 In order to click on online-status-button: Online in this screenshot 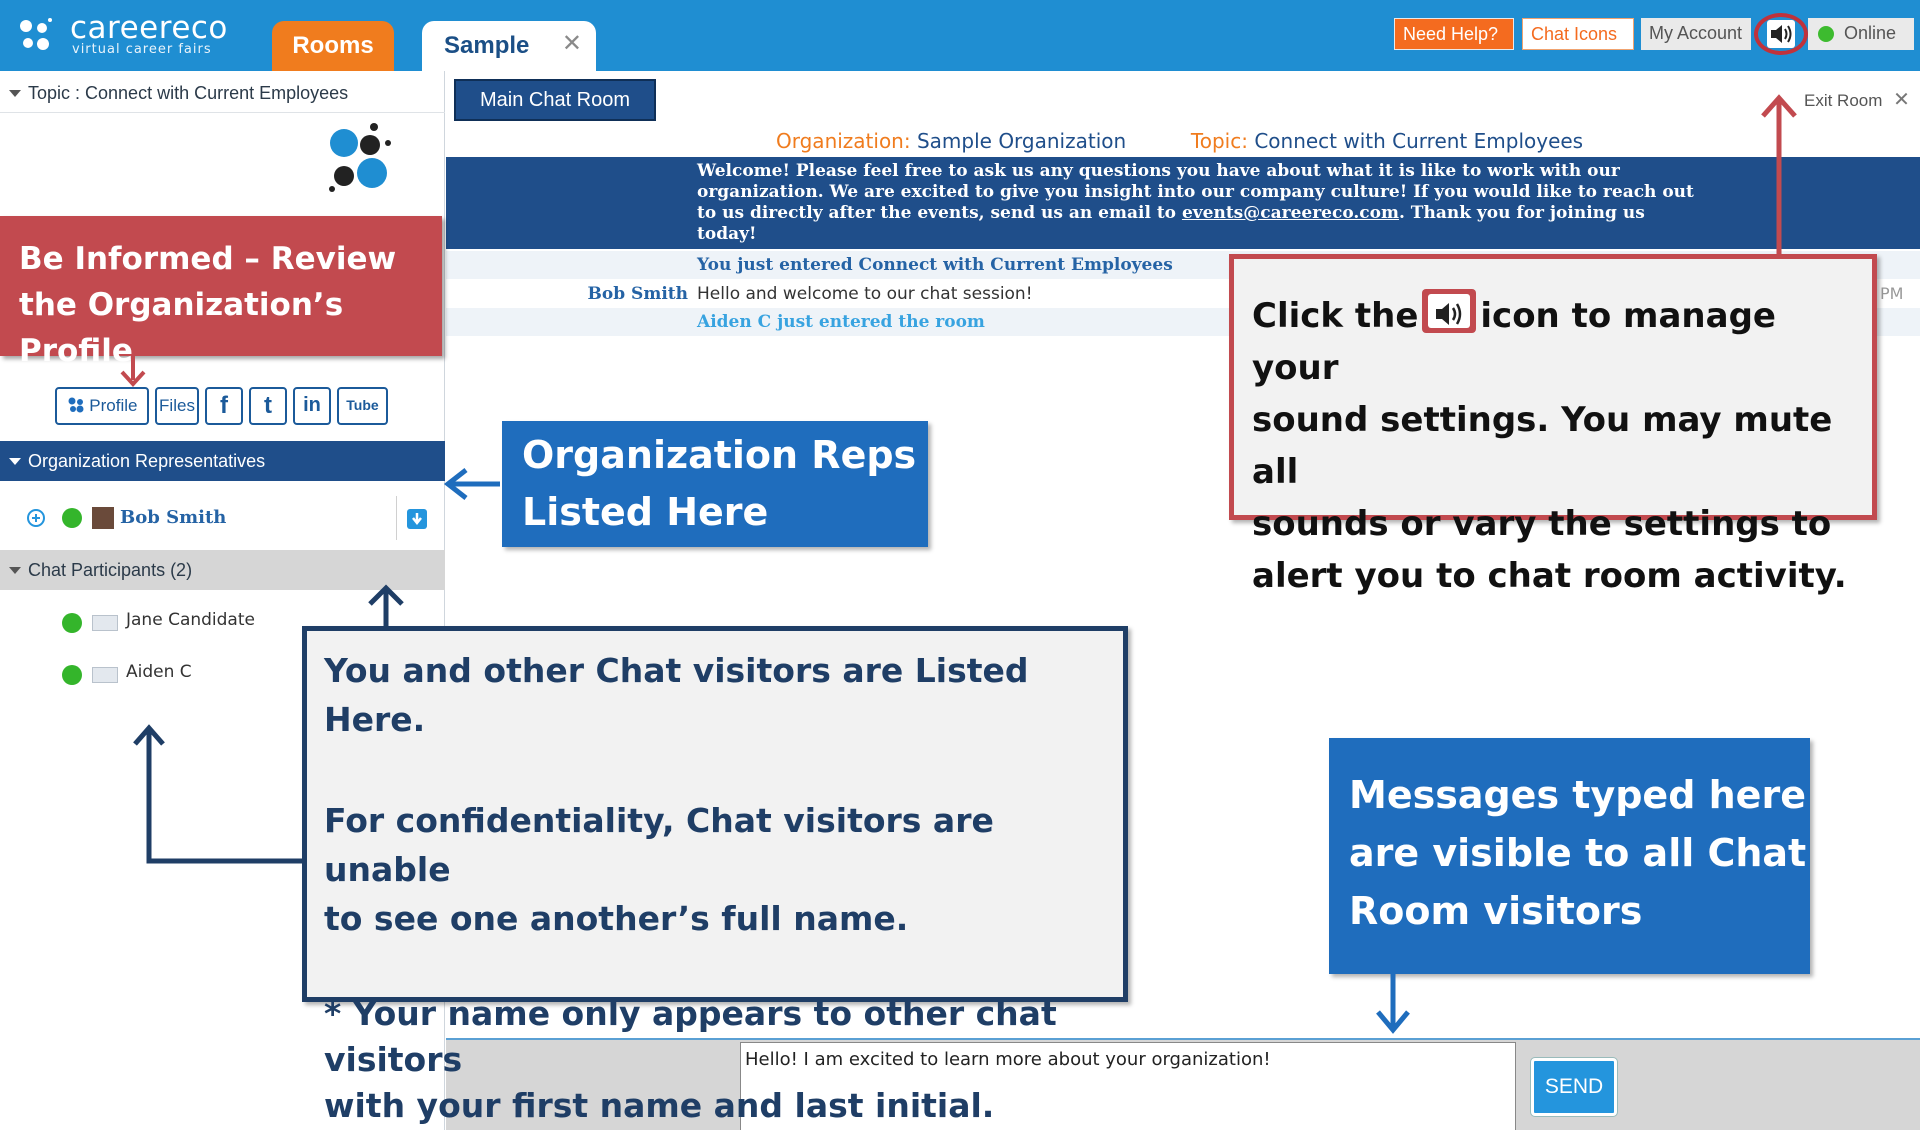, I will do `click(1861, 34)`.